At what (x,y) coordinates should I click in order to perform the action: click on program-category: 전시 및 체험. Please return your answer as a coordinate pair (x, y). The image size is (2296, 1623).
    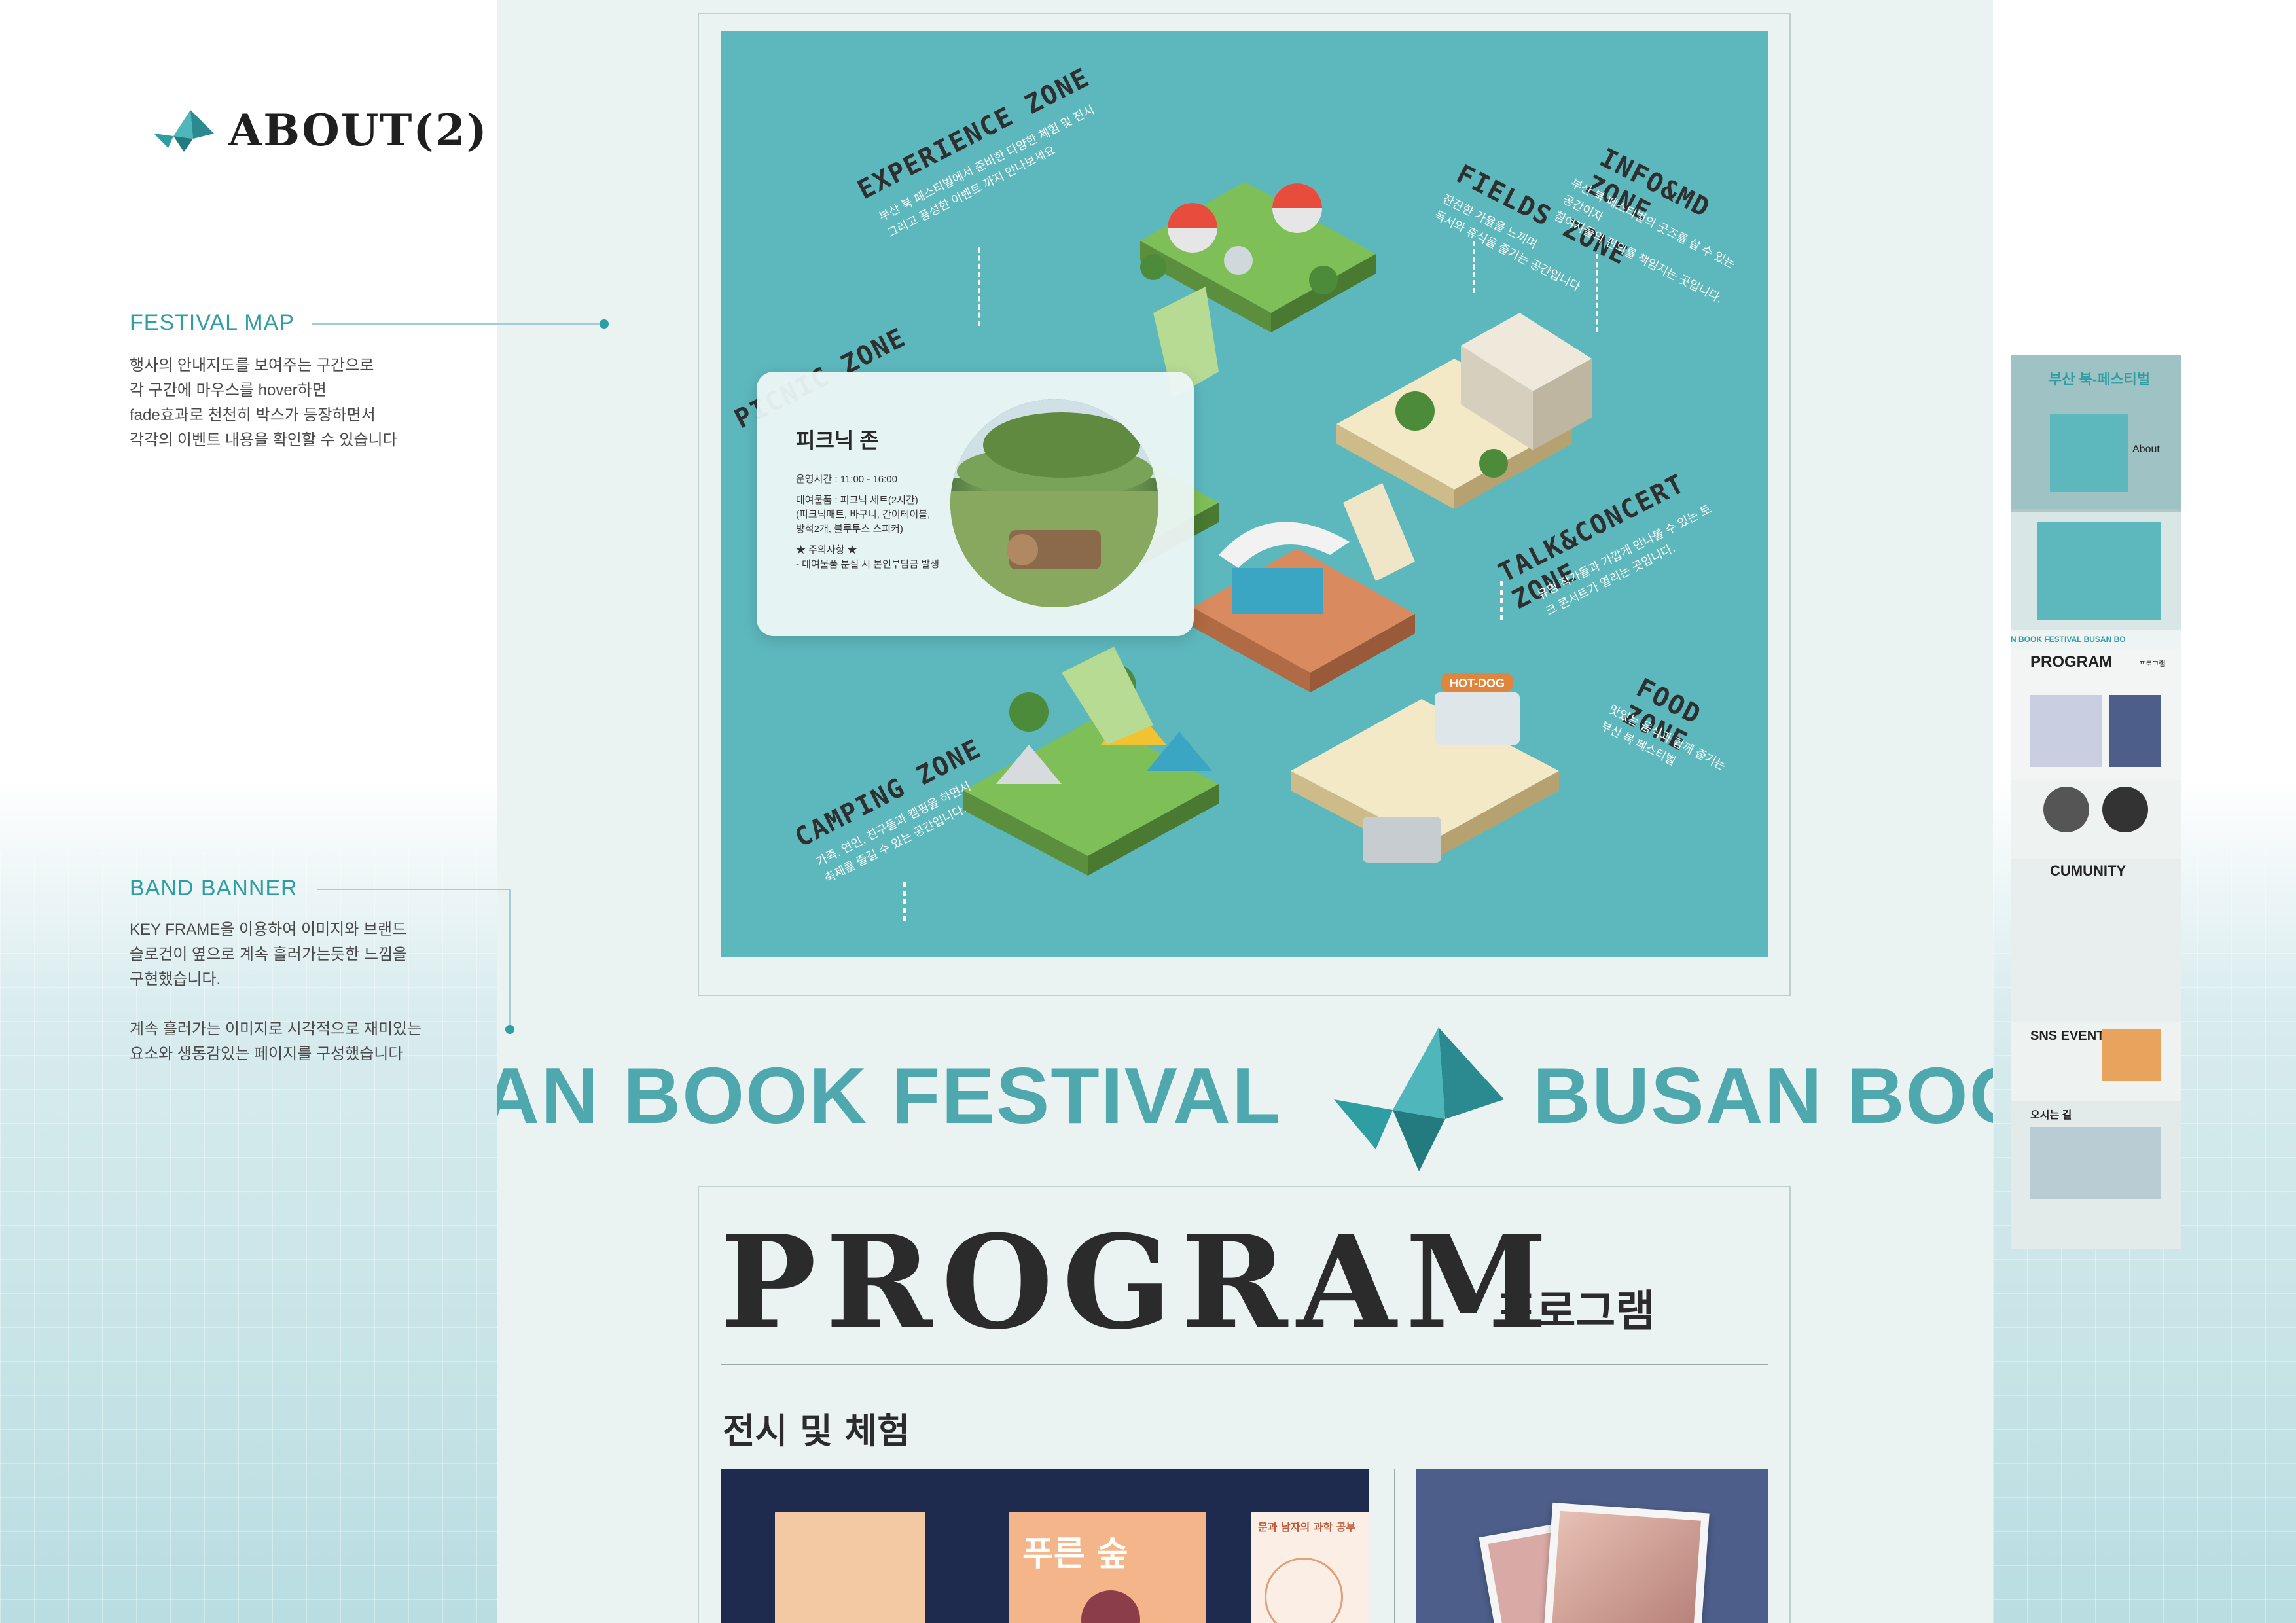
    Looking at the image, I should click on (816, 1431).